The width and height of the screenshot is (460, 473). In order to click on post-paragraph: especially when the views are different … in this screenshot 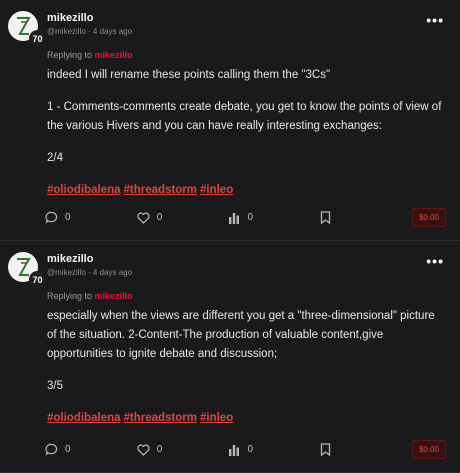, I will do `click(241, 335)`.